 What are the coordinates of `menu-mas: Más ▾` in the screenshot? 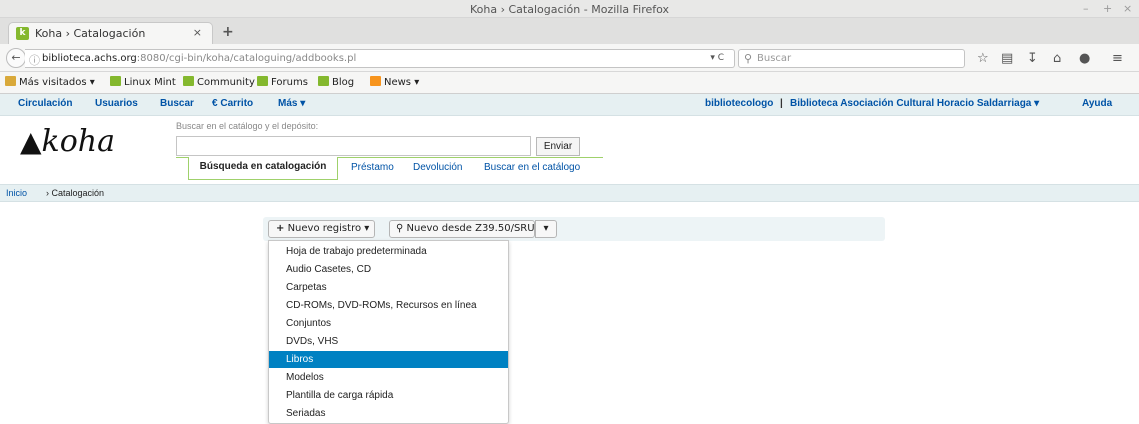 It's located at (291, 103).